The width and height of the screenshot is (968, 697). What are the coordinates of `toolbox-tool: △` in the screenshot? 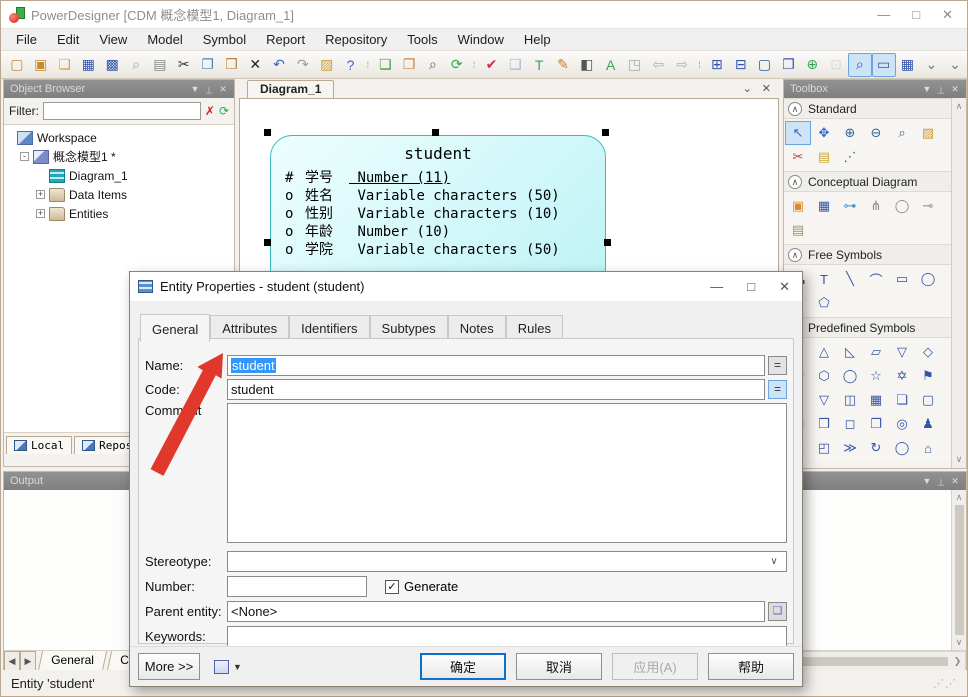 It's located at (824, 352).